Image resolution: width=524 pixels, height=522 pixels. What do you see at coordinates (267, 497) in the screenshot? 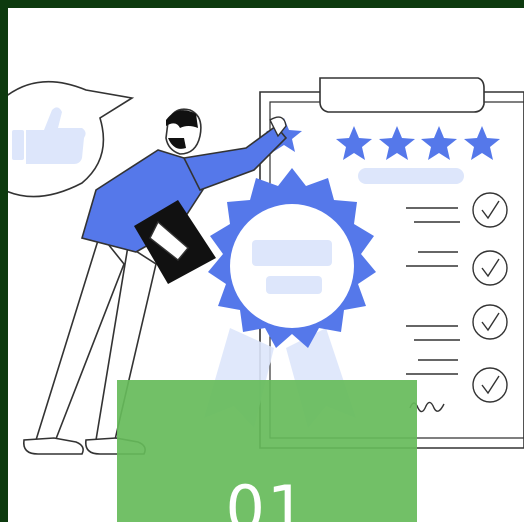
I see `step-number: 01` at bounding box center [267, 497].